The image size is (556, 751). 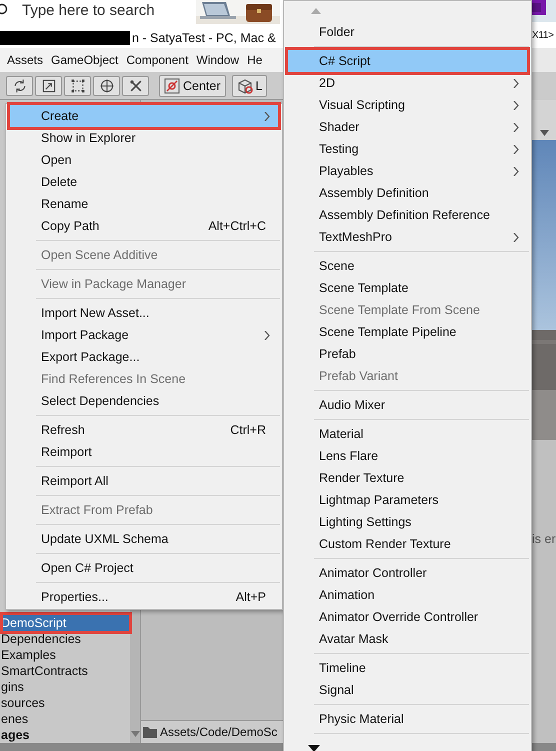 I want to click on menu-item: Window, so click(x=218, y=60).